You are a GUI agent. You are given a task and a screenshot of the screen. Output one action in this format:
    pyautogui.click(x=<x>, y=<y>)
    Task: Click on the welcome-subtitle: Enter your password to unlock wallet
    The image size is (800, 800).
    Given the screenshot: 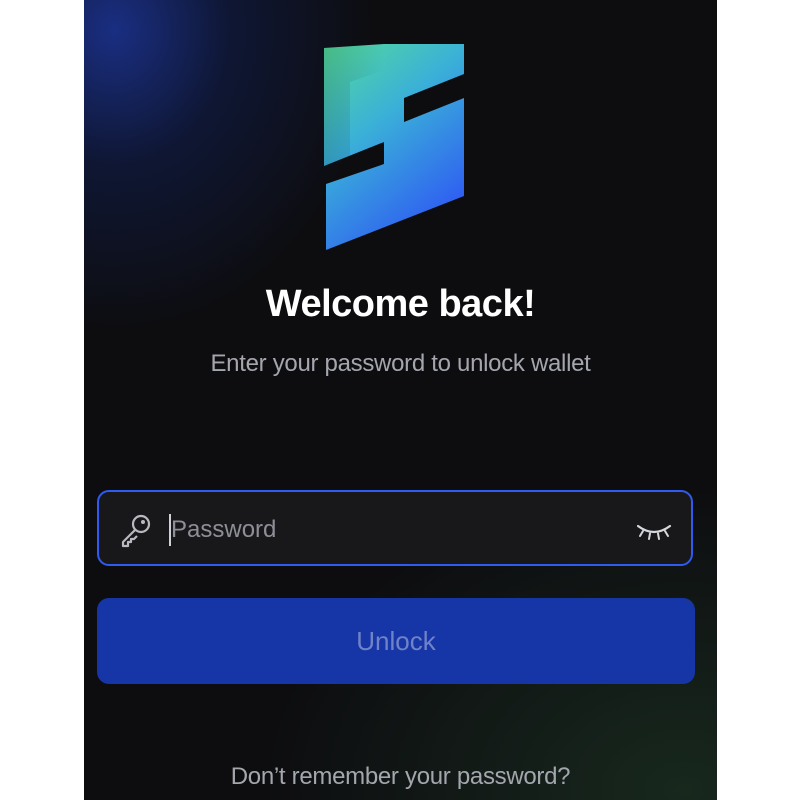 What is the action you would take?
    pyautogui.click(x=400, y=363)
    